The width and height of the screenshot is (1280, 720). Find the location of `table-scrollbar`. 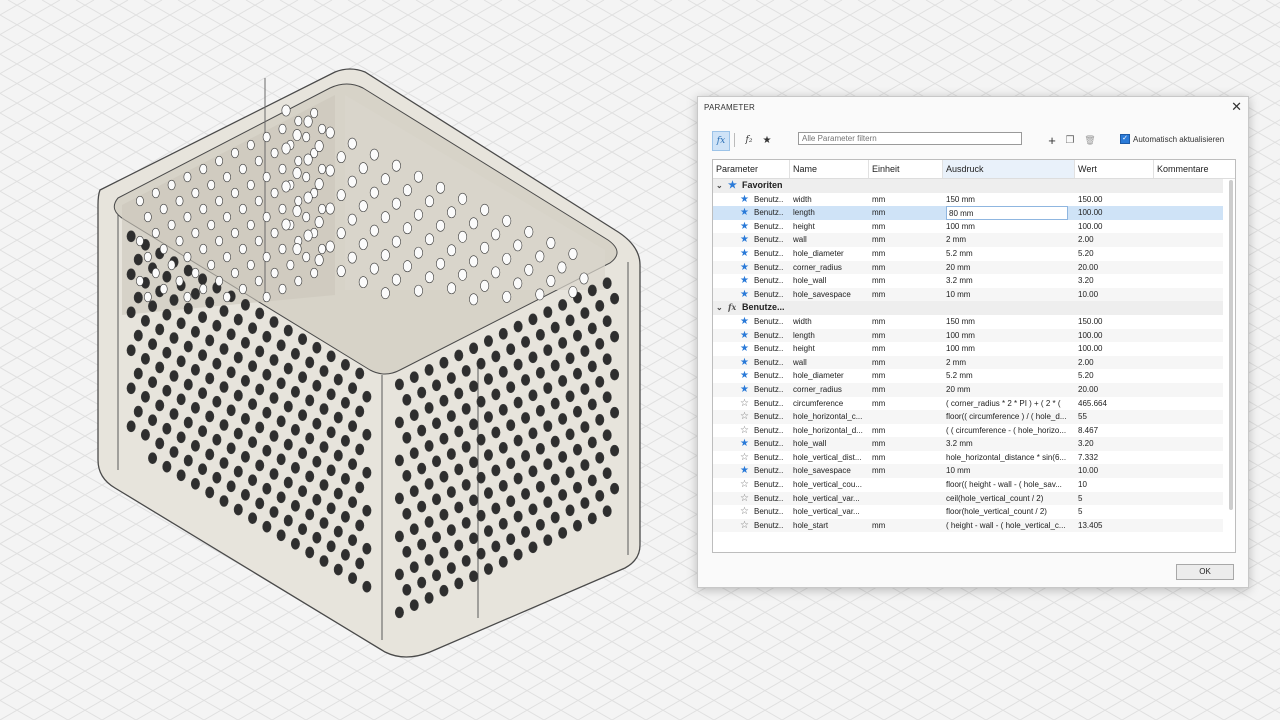

table-scrollbar is located at coordinates (1231, 345).